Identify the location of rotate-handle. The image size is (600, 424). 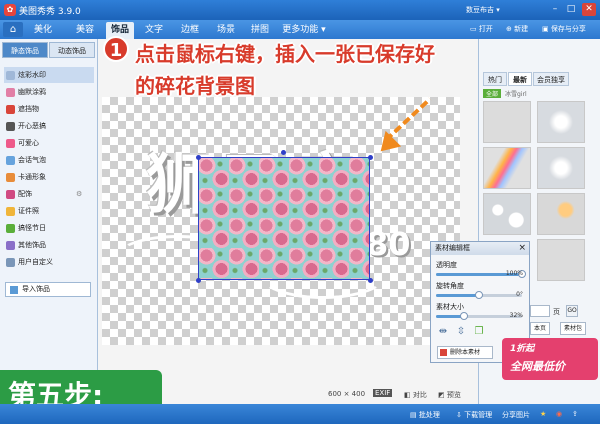
(283, 152).